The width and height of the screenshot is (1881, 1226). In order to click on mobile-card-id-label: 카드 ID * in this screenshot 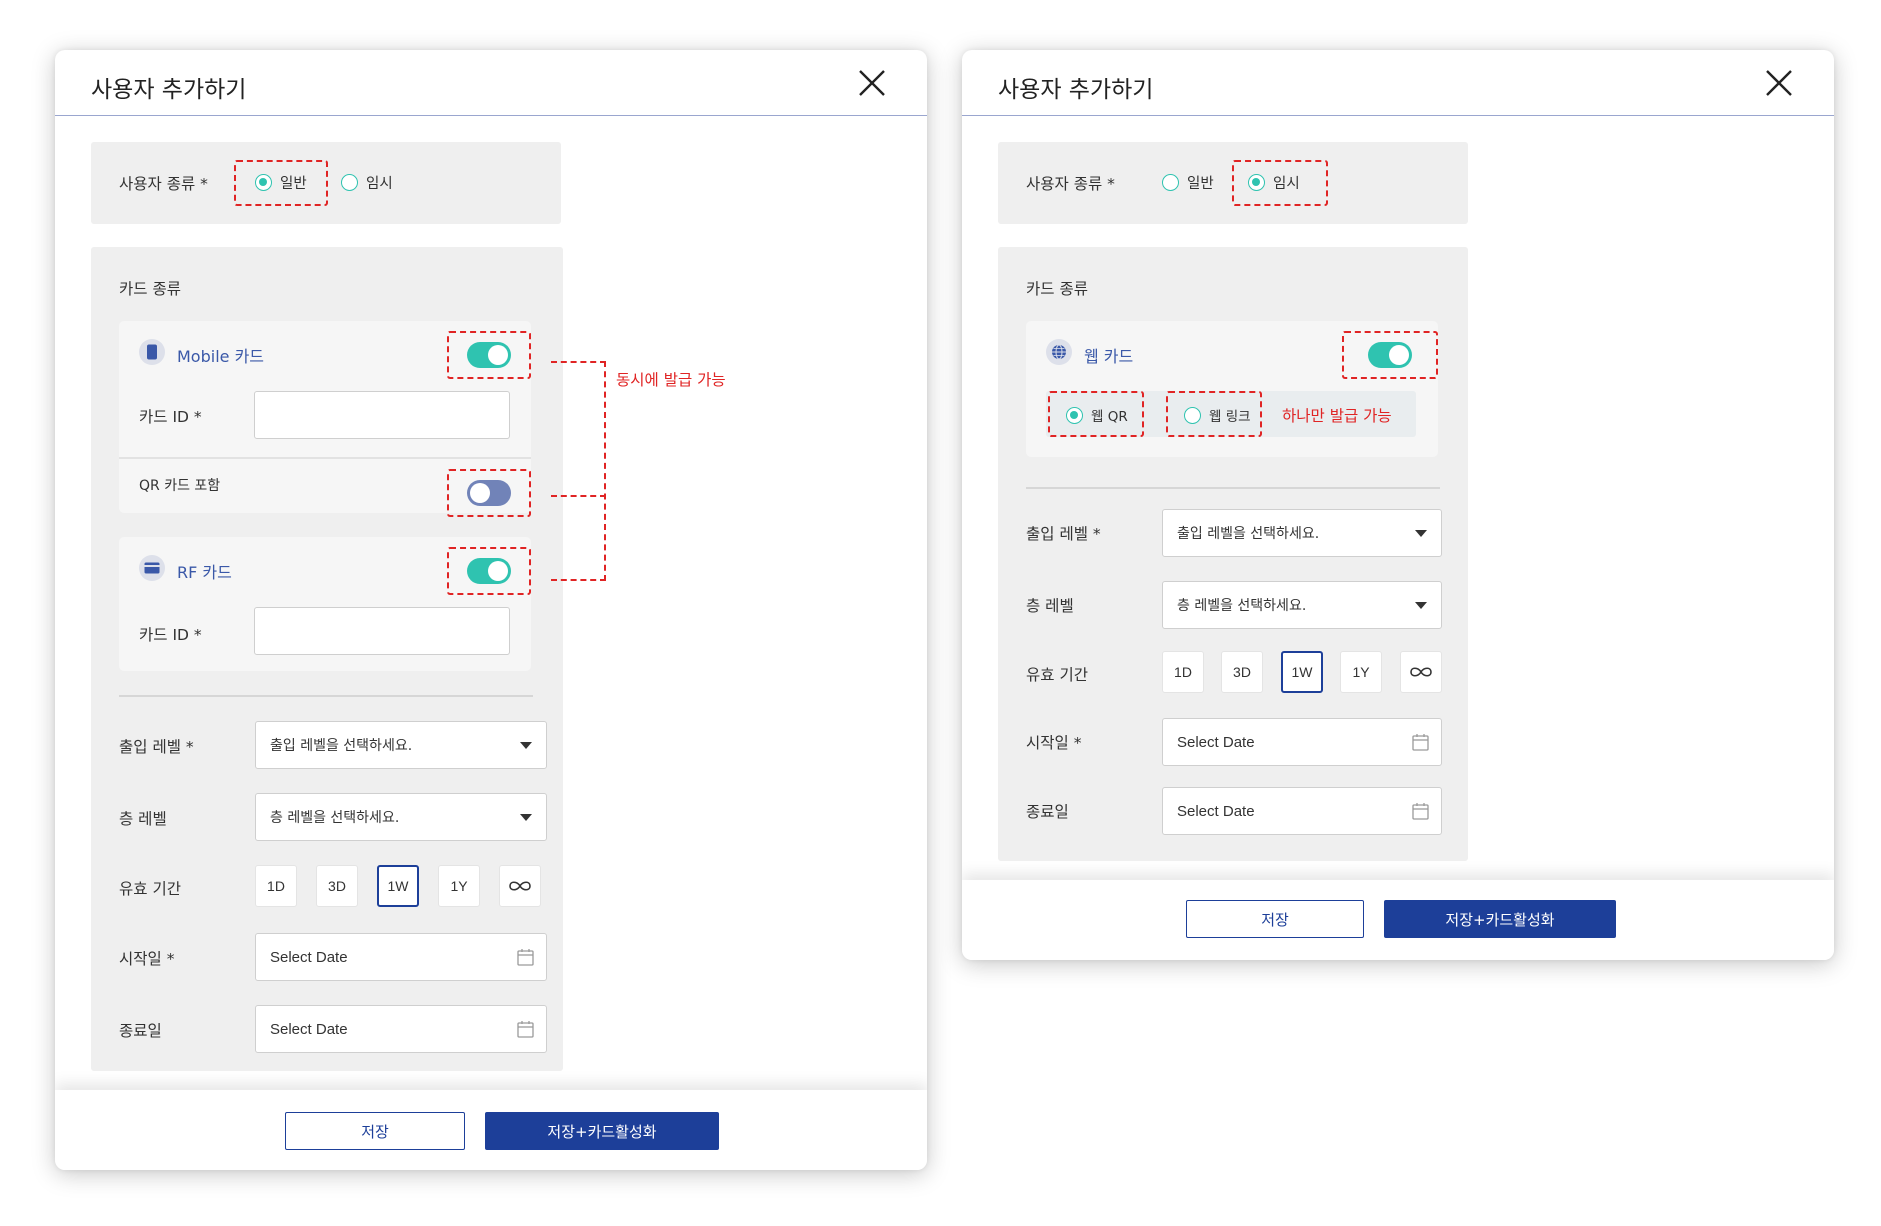, I will do `click(170, 417)`.